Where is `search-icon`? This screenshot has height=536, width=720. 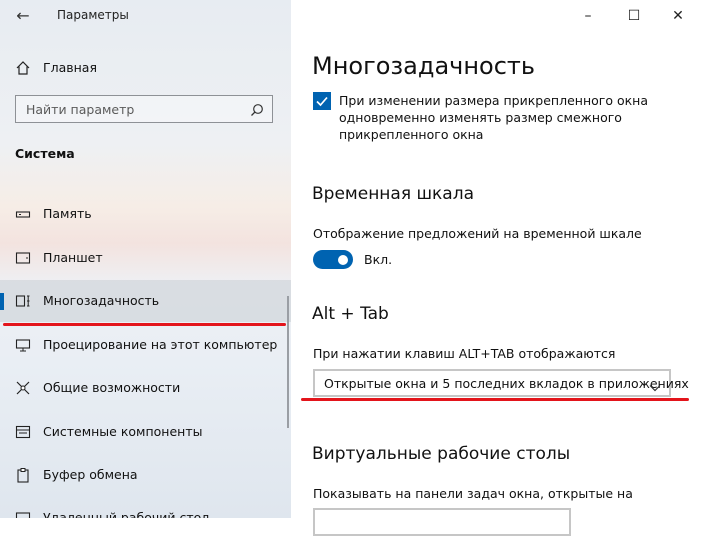
search-icon is located at coordinates (257, 111).